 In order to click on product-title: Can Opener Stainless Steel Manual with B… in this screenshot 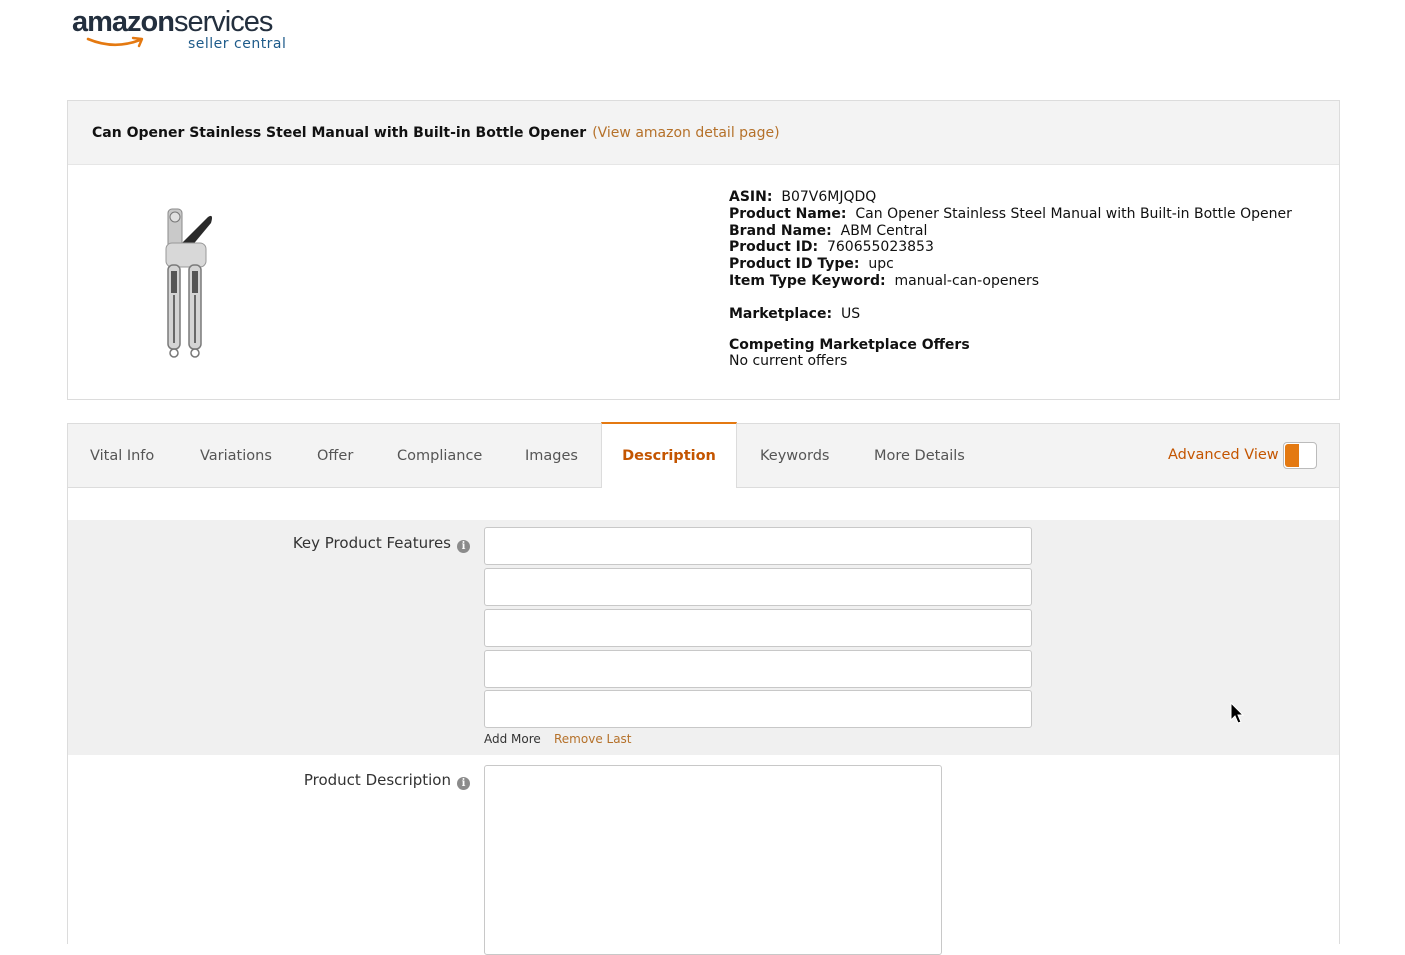, I will do `click(339, 132)`.